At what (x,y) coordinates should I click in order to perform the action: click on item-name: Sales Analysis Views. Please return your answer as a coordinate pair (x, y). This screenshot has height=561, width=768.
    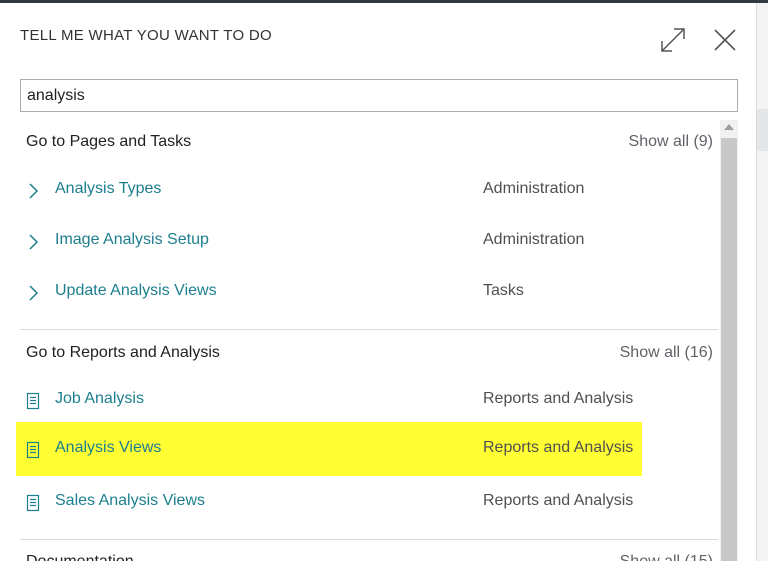
    Looking at the image, I should click on (130, 500).